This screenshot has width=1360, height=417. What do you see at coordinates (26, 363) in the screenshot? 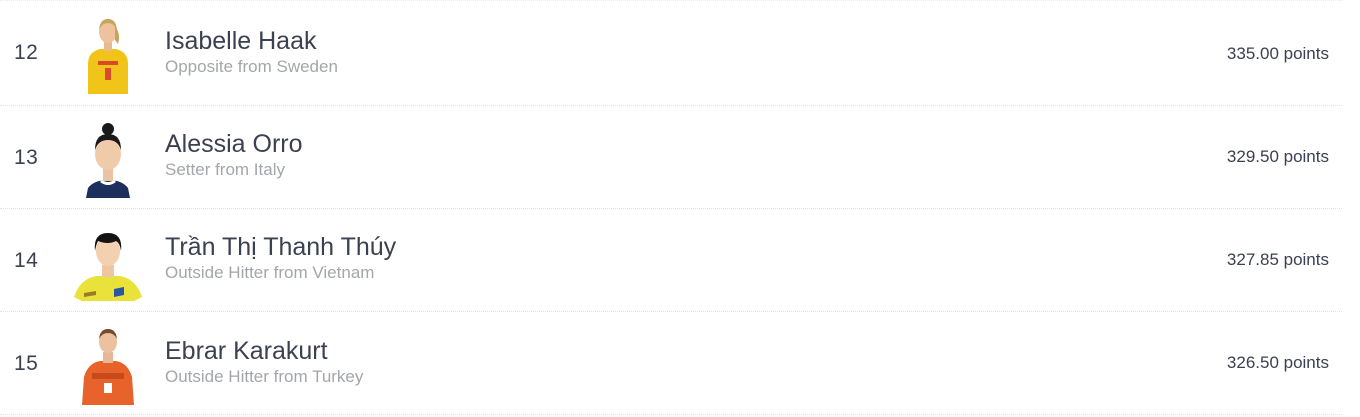
I see `rank-number: 15` at bounding box center [26, 363].